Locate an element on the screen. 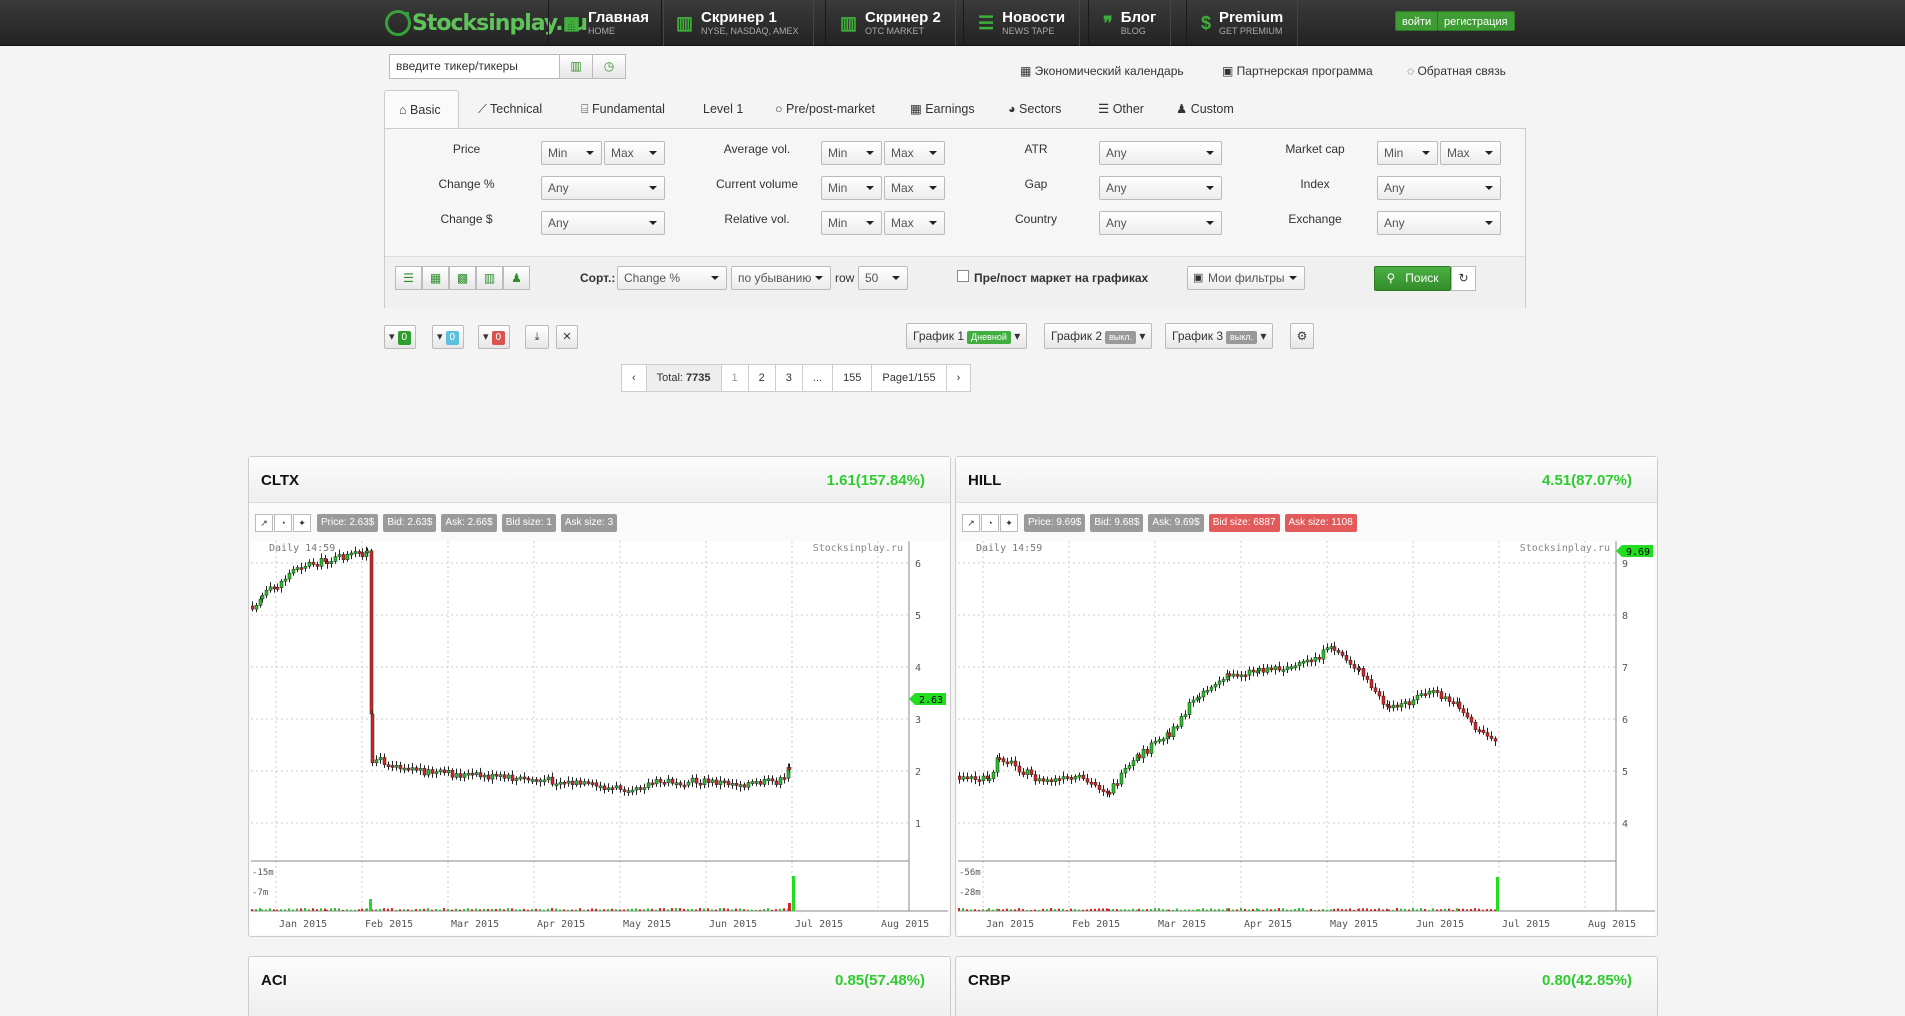  index-select: Any is located at coordinates (1439, 188).